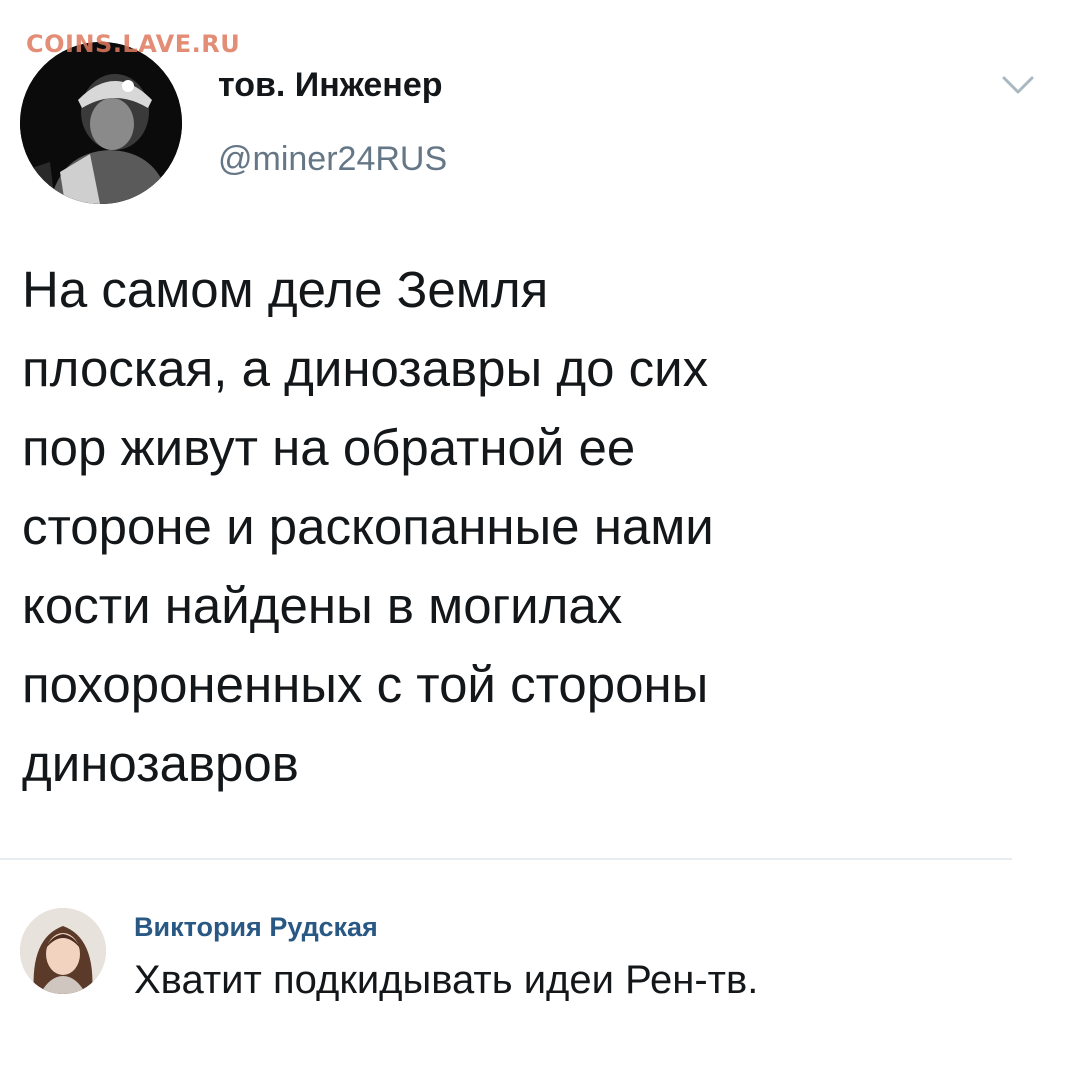 The image size is (1074, 1080). I want to click on divider, so click(506, 859).